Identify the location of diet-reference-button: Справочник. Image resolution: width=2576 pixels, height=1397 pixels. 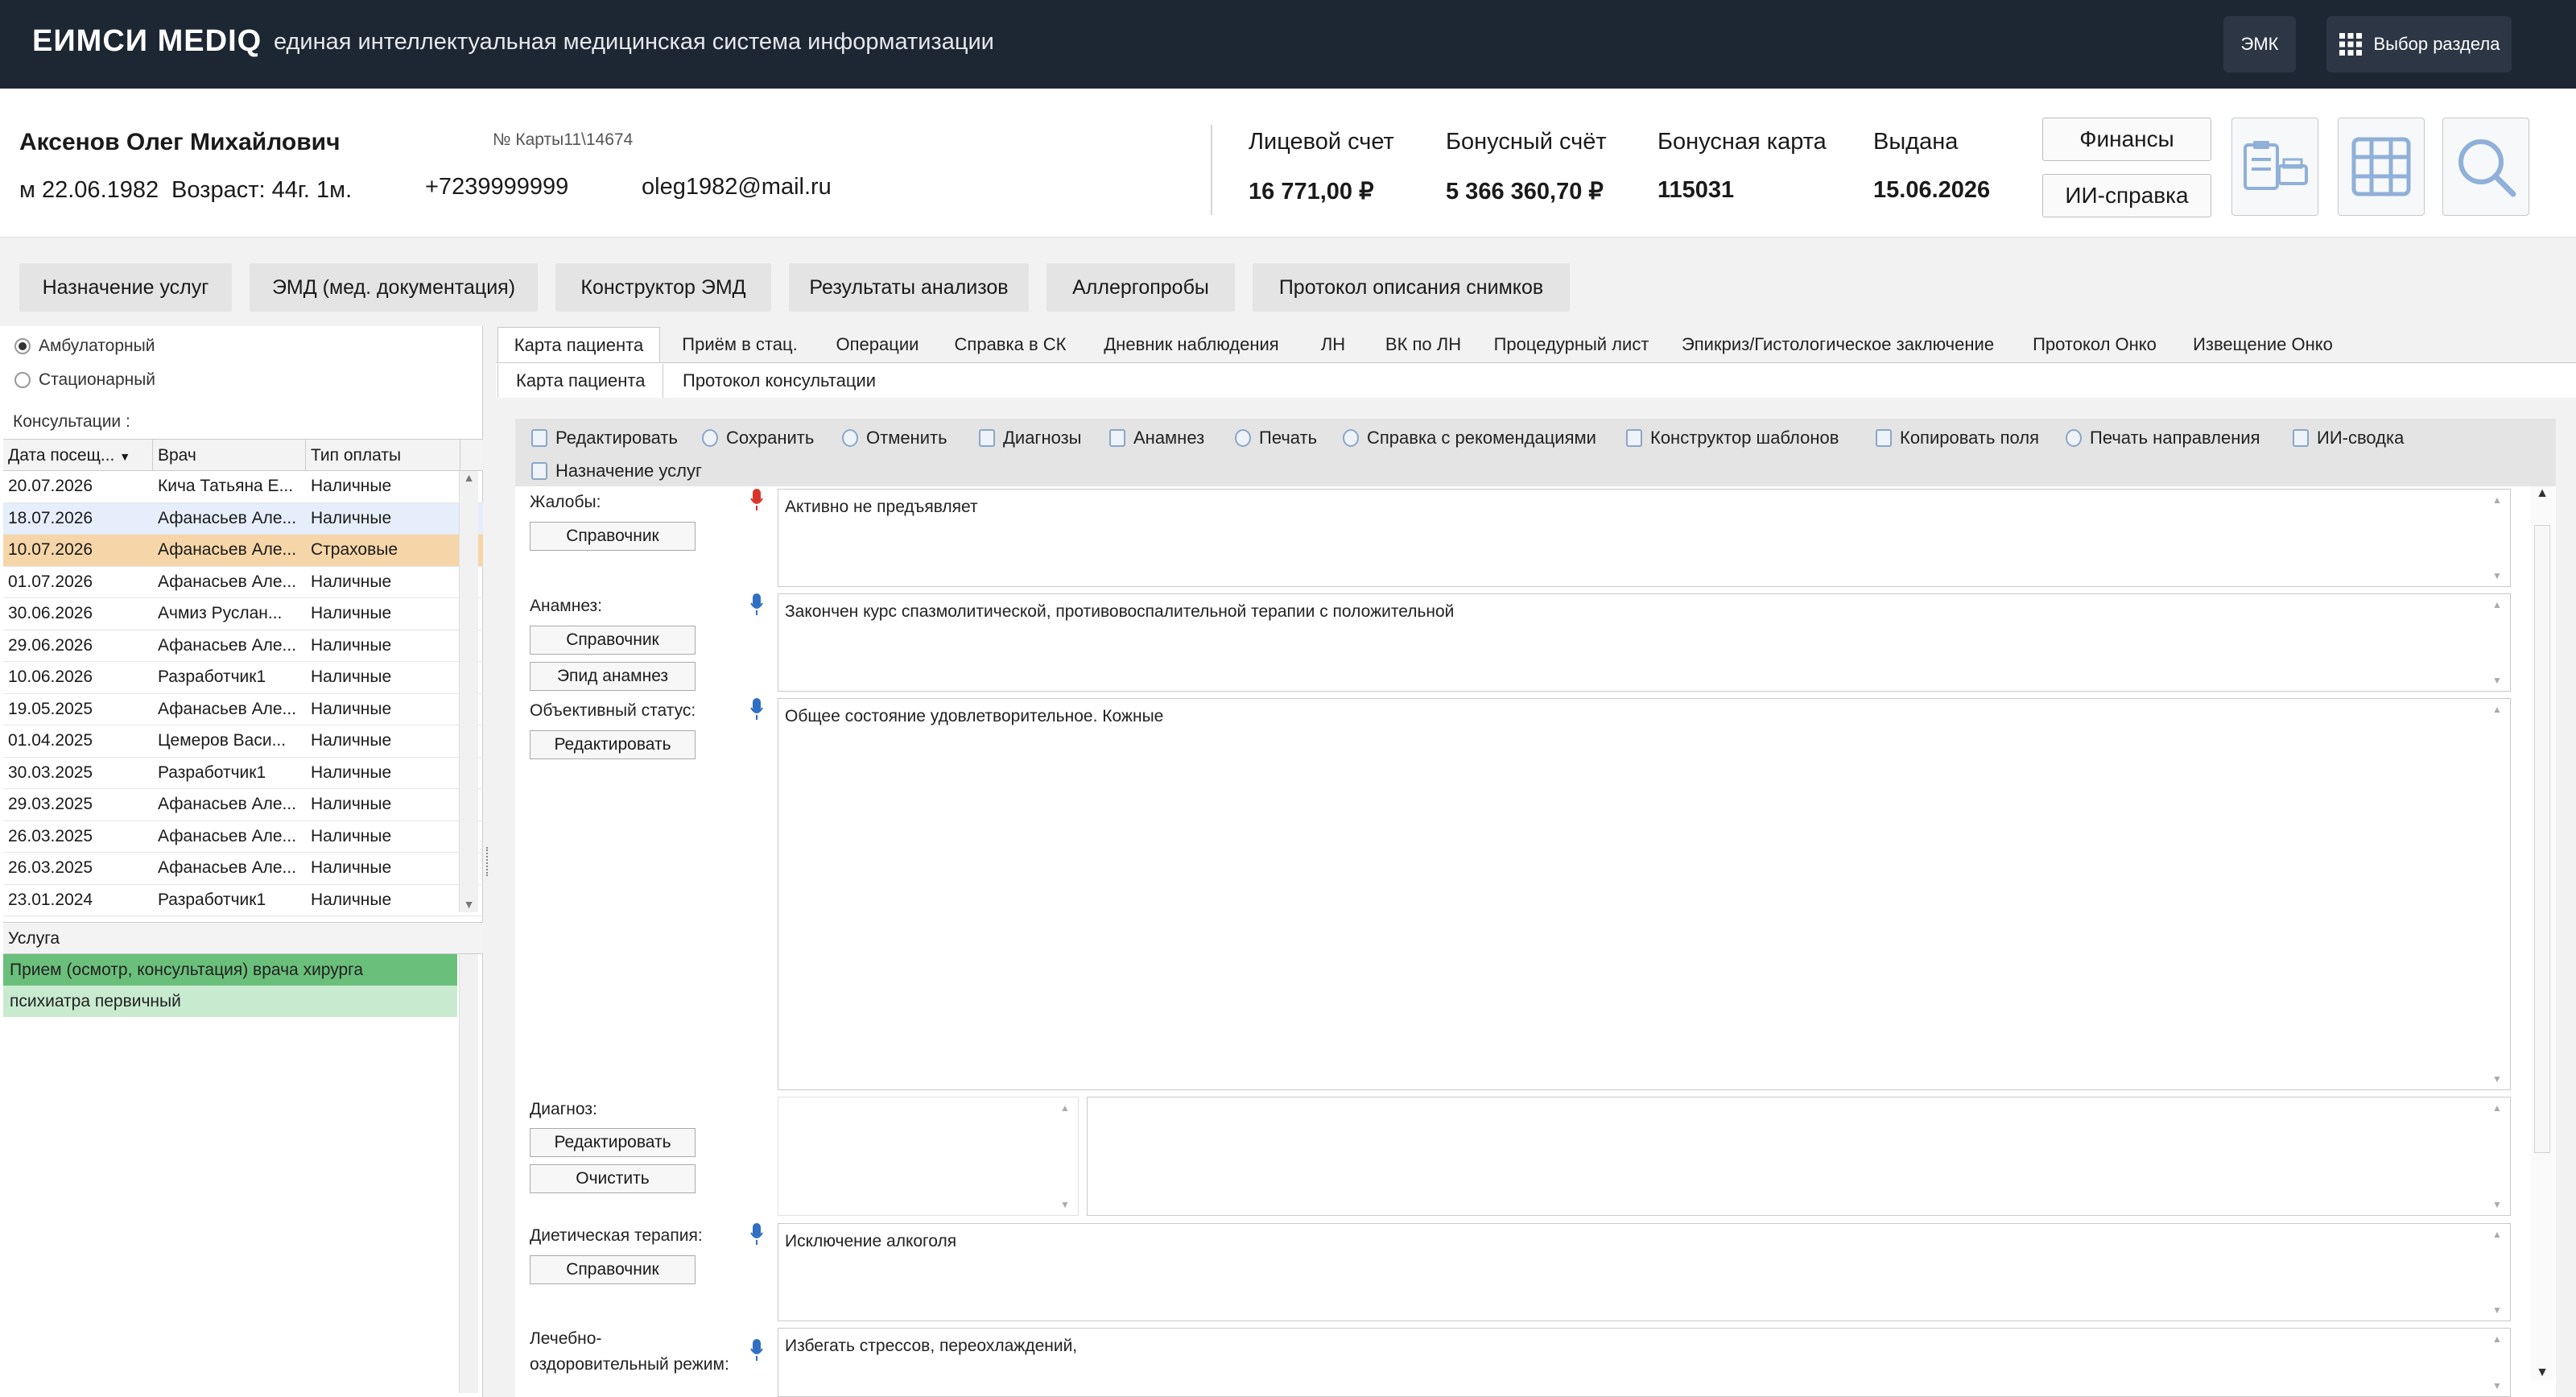
(613, 1269).